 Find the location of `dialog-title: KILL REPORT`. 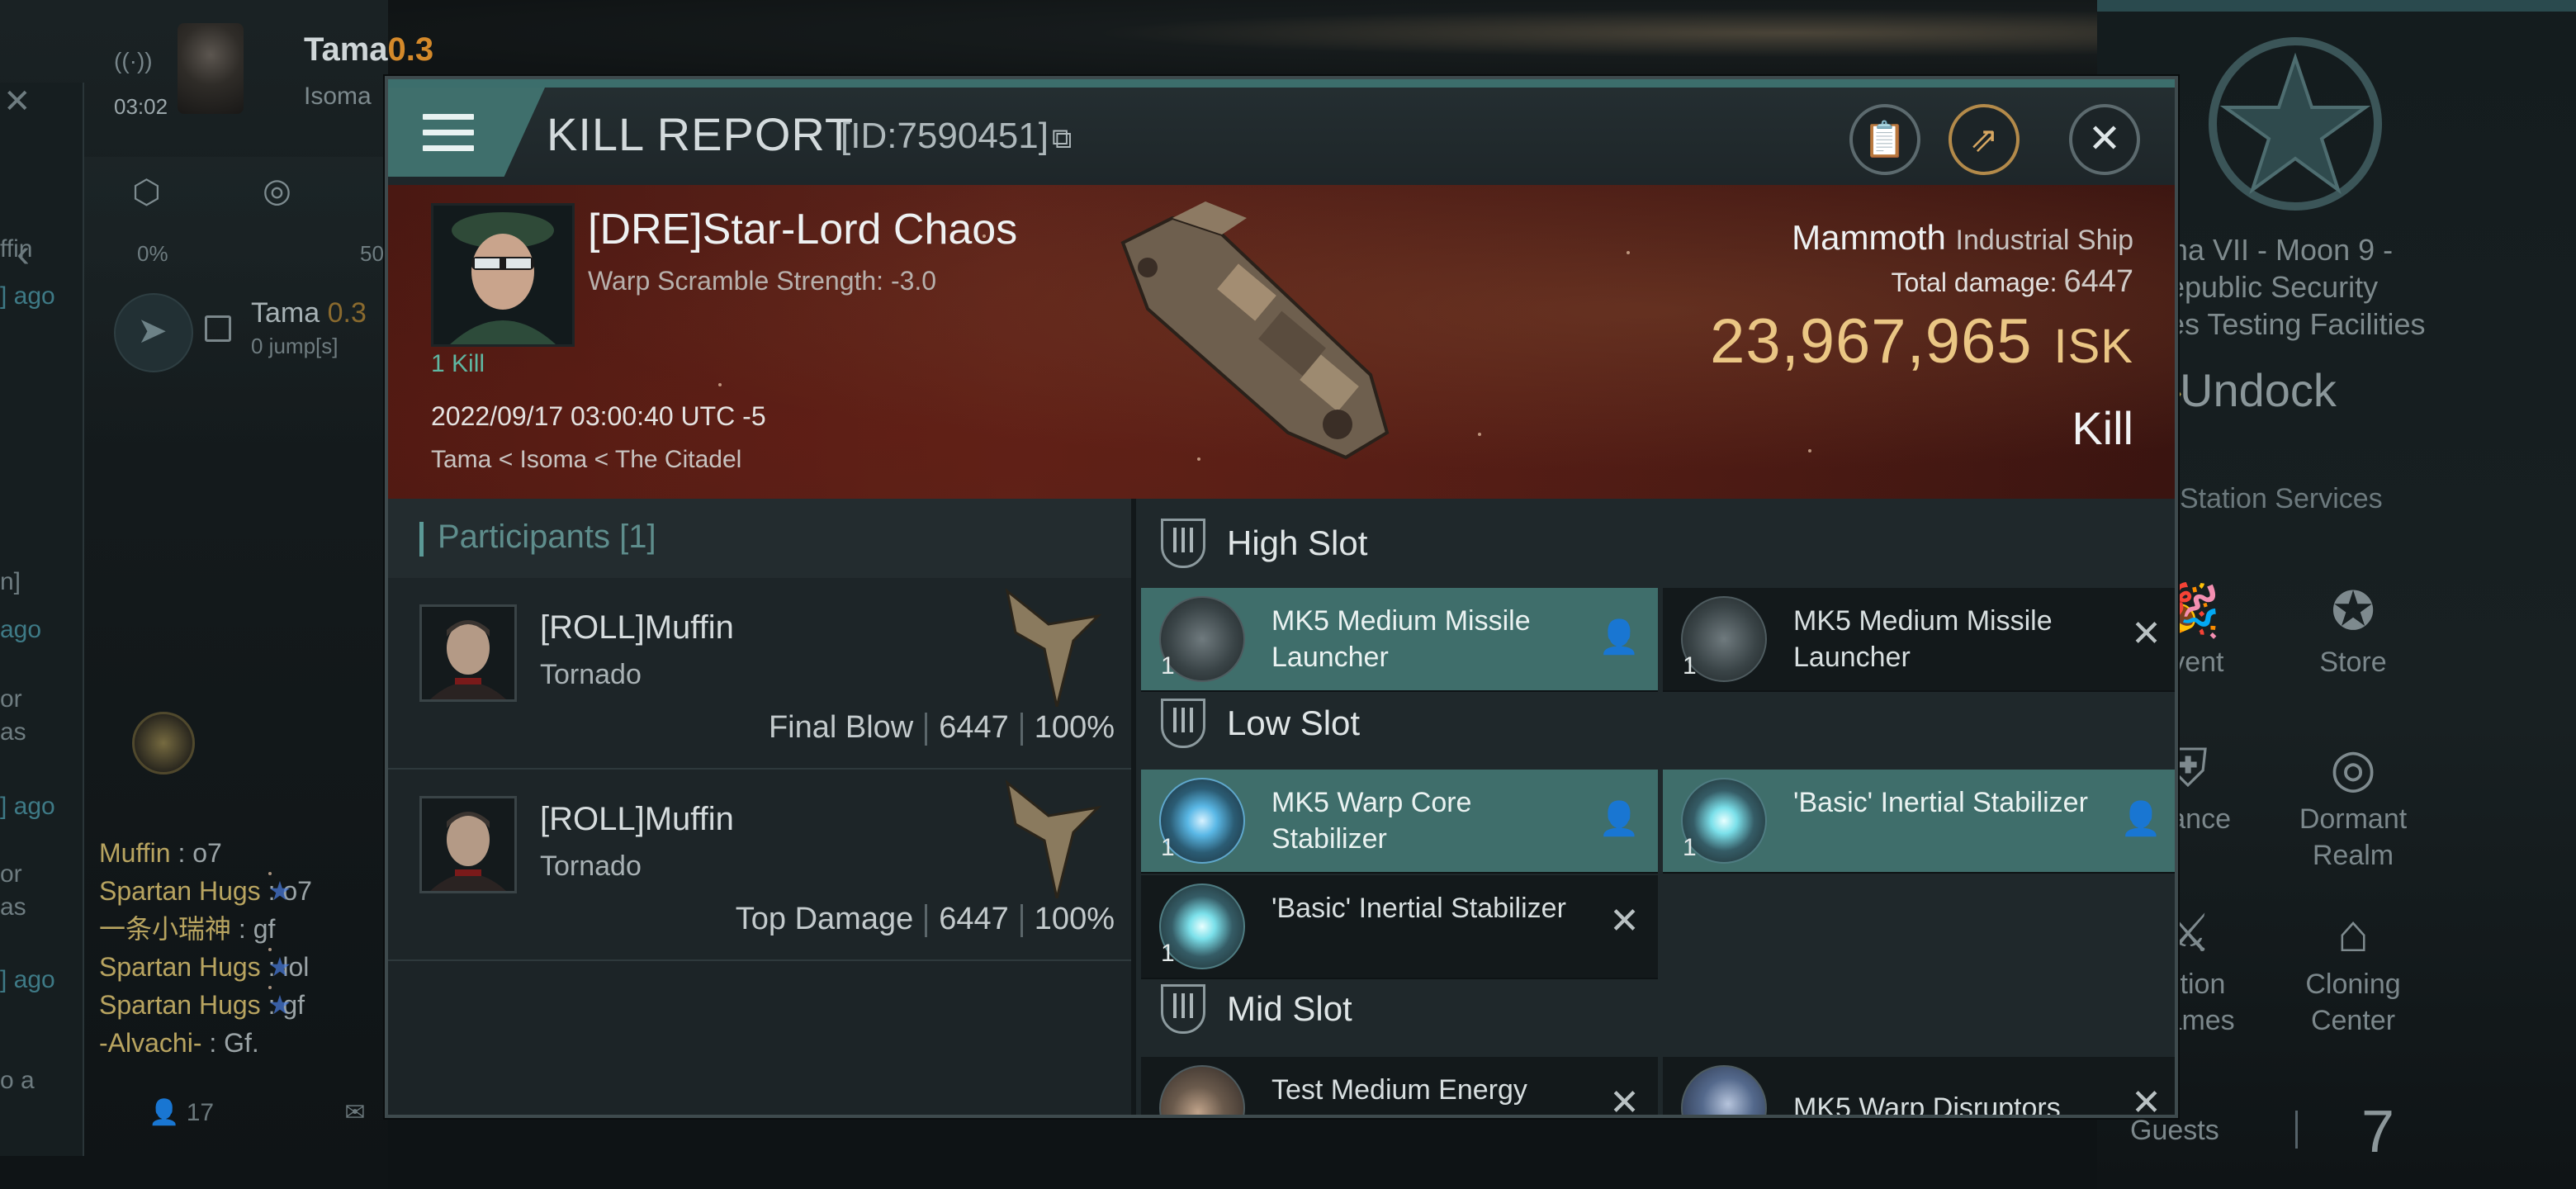

dialog-title: KILL REPORT is located at coordinates (701, 134).